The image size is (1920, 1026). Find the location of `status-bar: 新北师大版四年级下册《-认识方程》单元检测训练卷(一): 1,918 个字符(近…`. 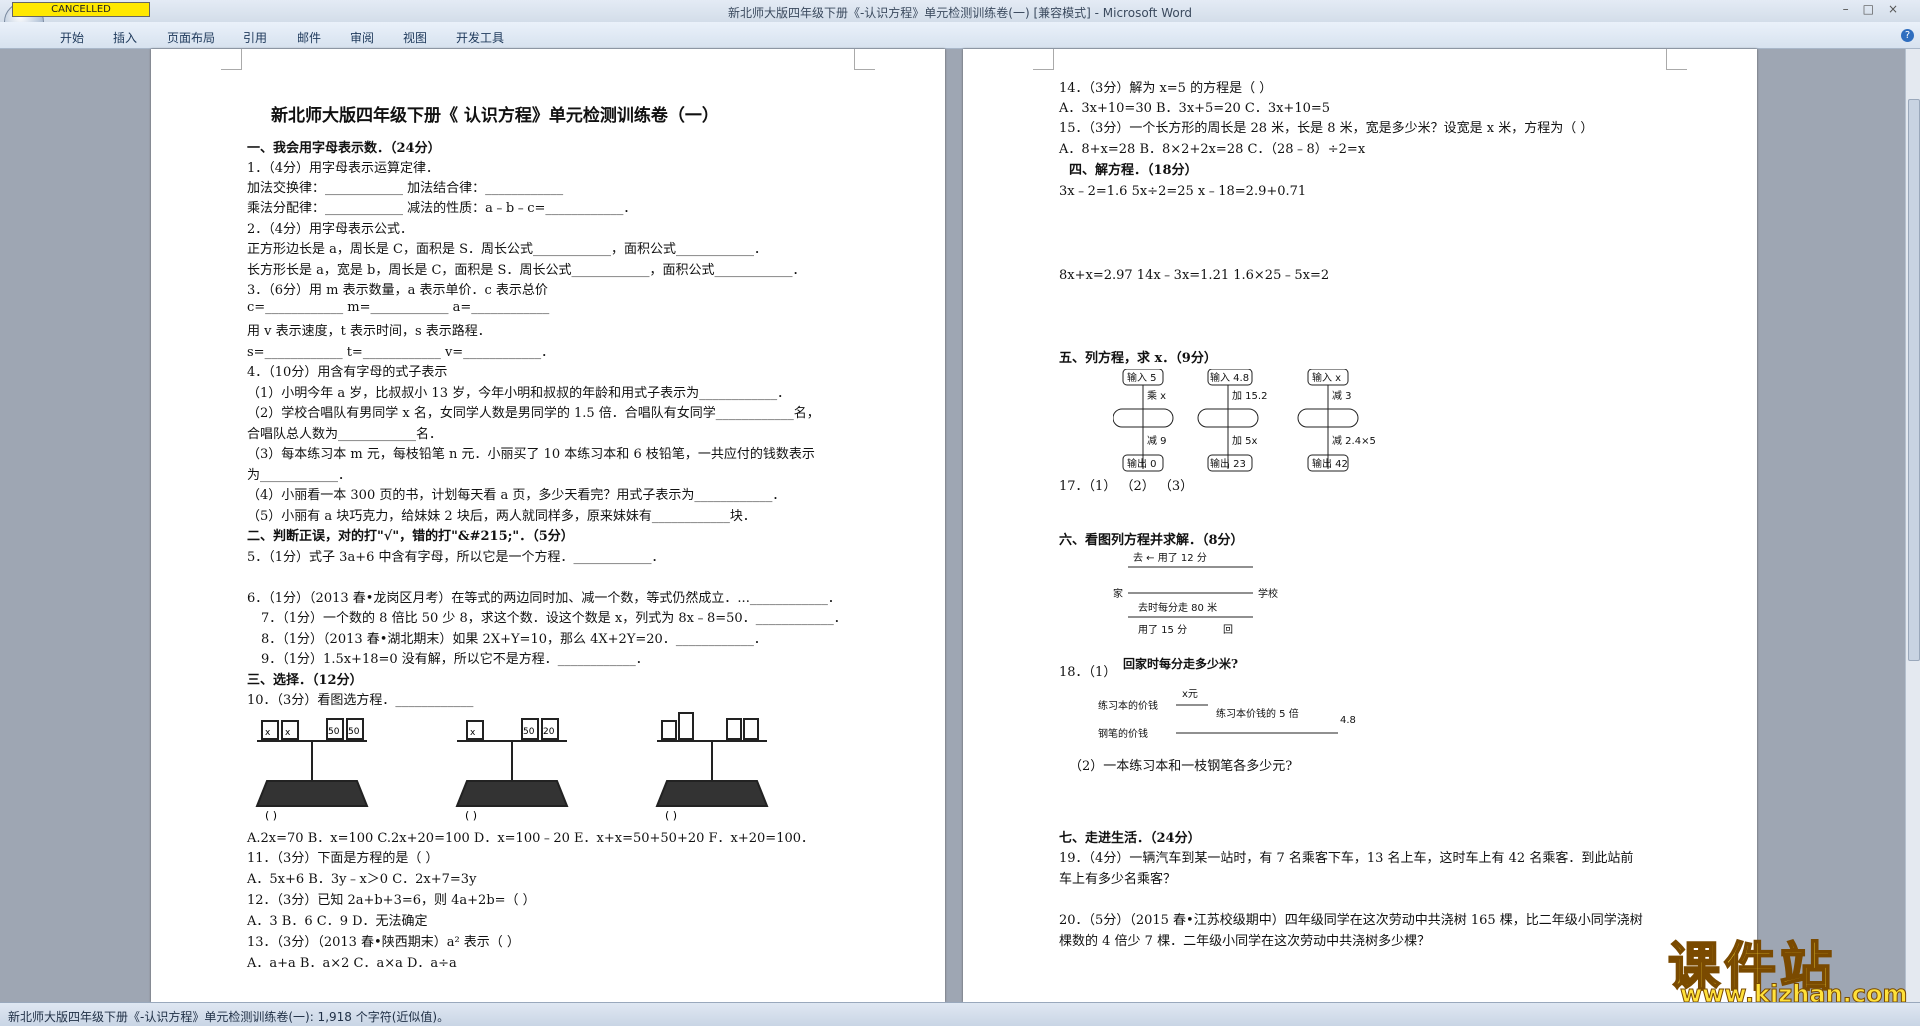

status-bar: 新北师大版四年级下册《-认识方程》单元检测训练卷(一): 1,918 个字符(近… is located at coordinates (960, 1014).